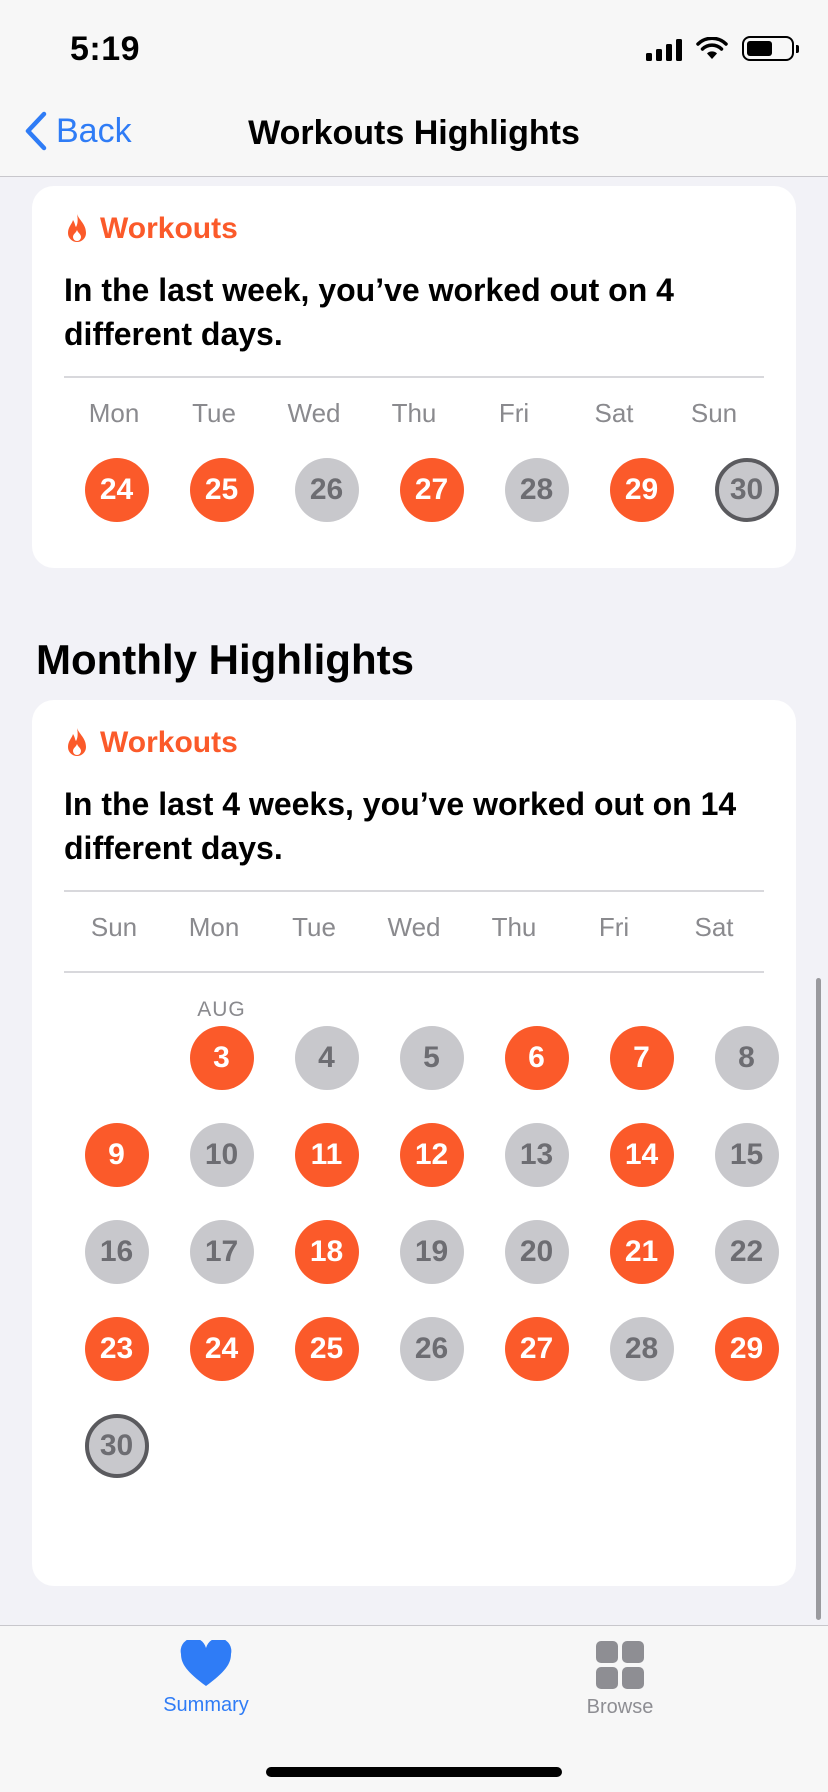 The width and height of the screenshot is (828, 1792). I want to click on day-circle: 12, so click(431, 1155).